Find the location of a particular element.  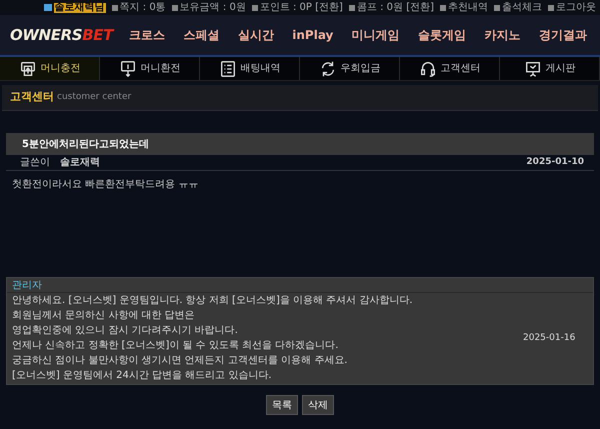

user-icon is located at coordinates (48, 7).